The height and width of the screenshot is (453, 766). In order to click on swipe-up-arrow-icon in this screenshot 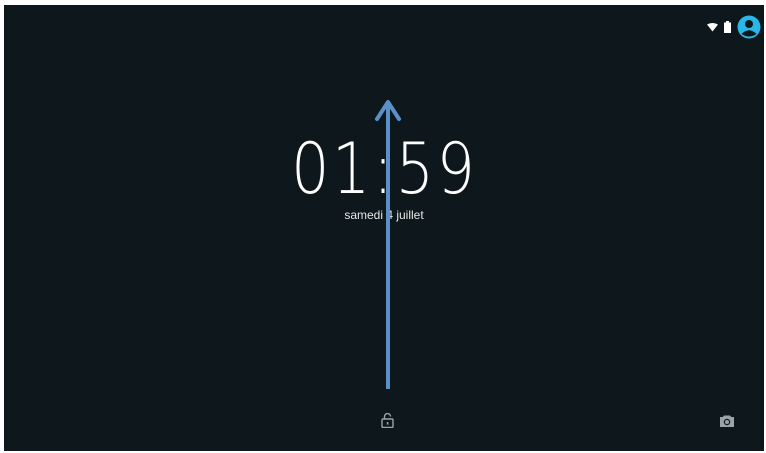, I will do `click(388, 244)`.